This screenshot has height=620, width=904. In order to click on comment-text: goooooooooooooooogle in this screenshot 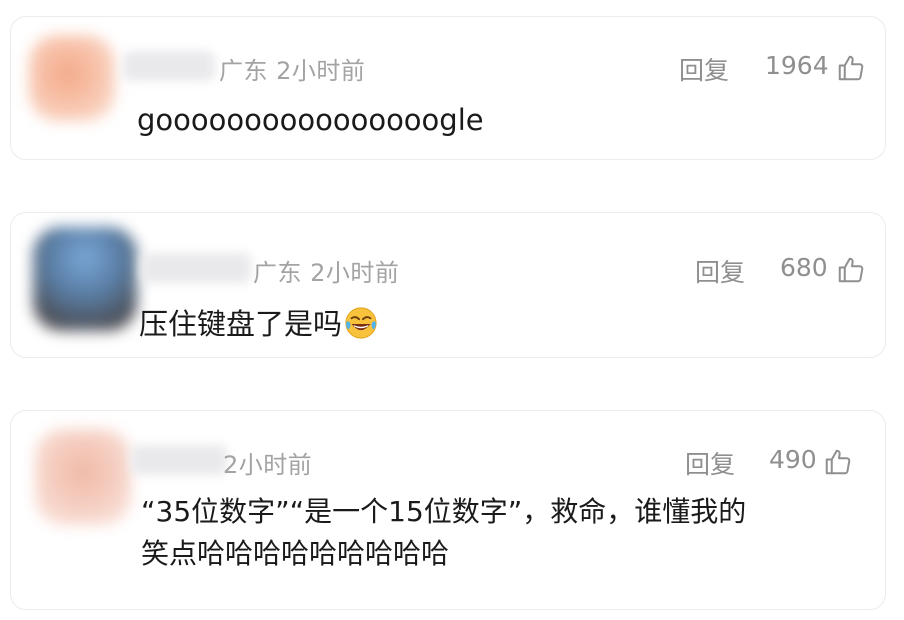, I will do `click(310, 120)`.